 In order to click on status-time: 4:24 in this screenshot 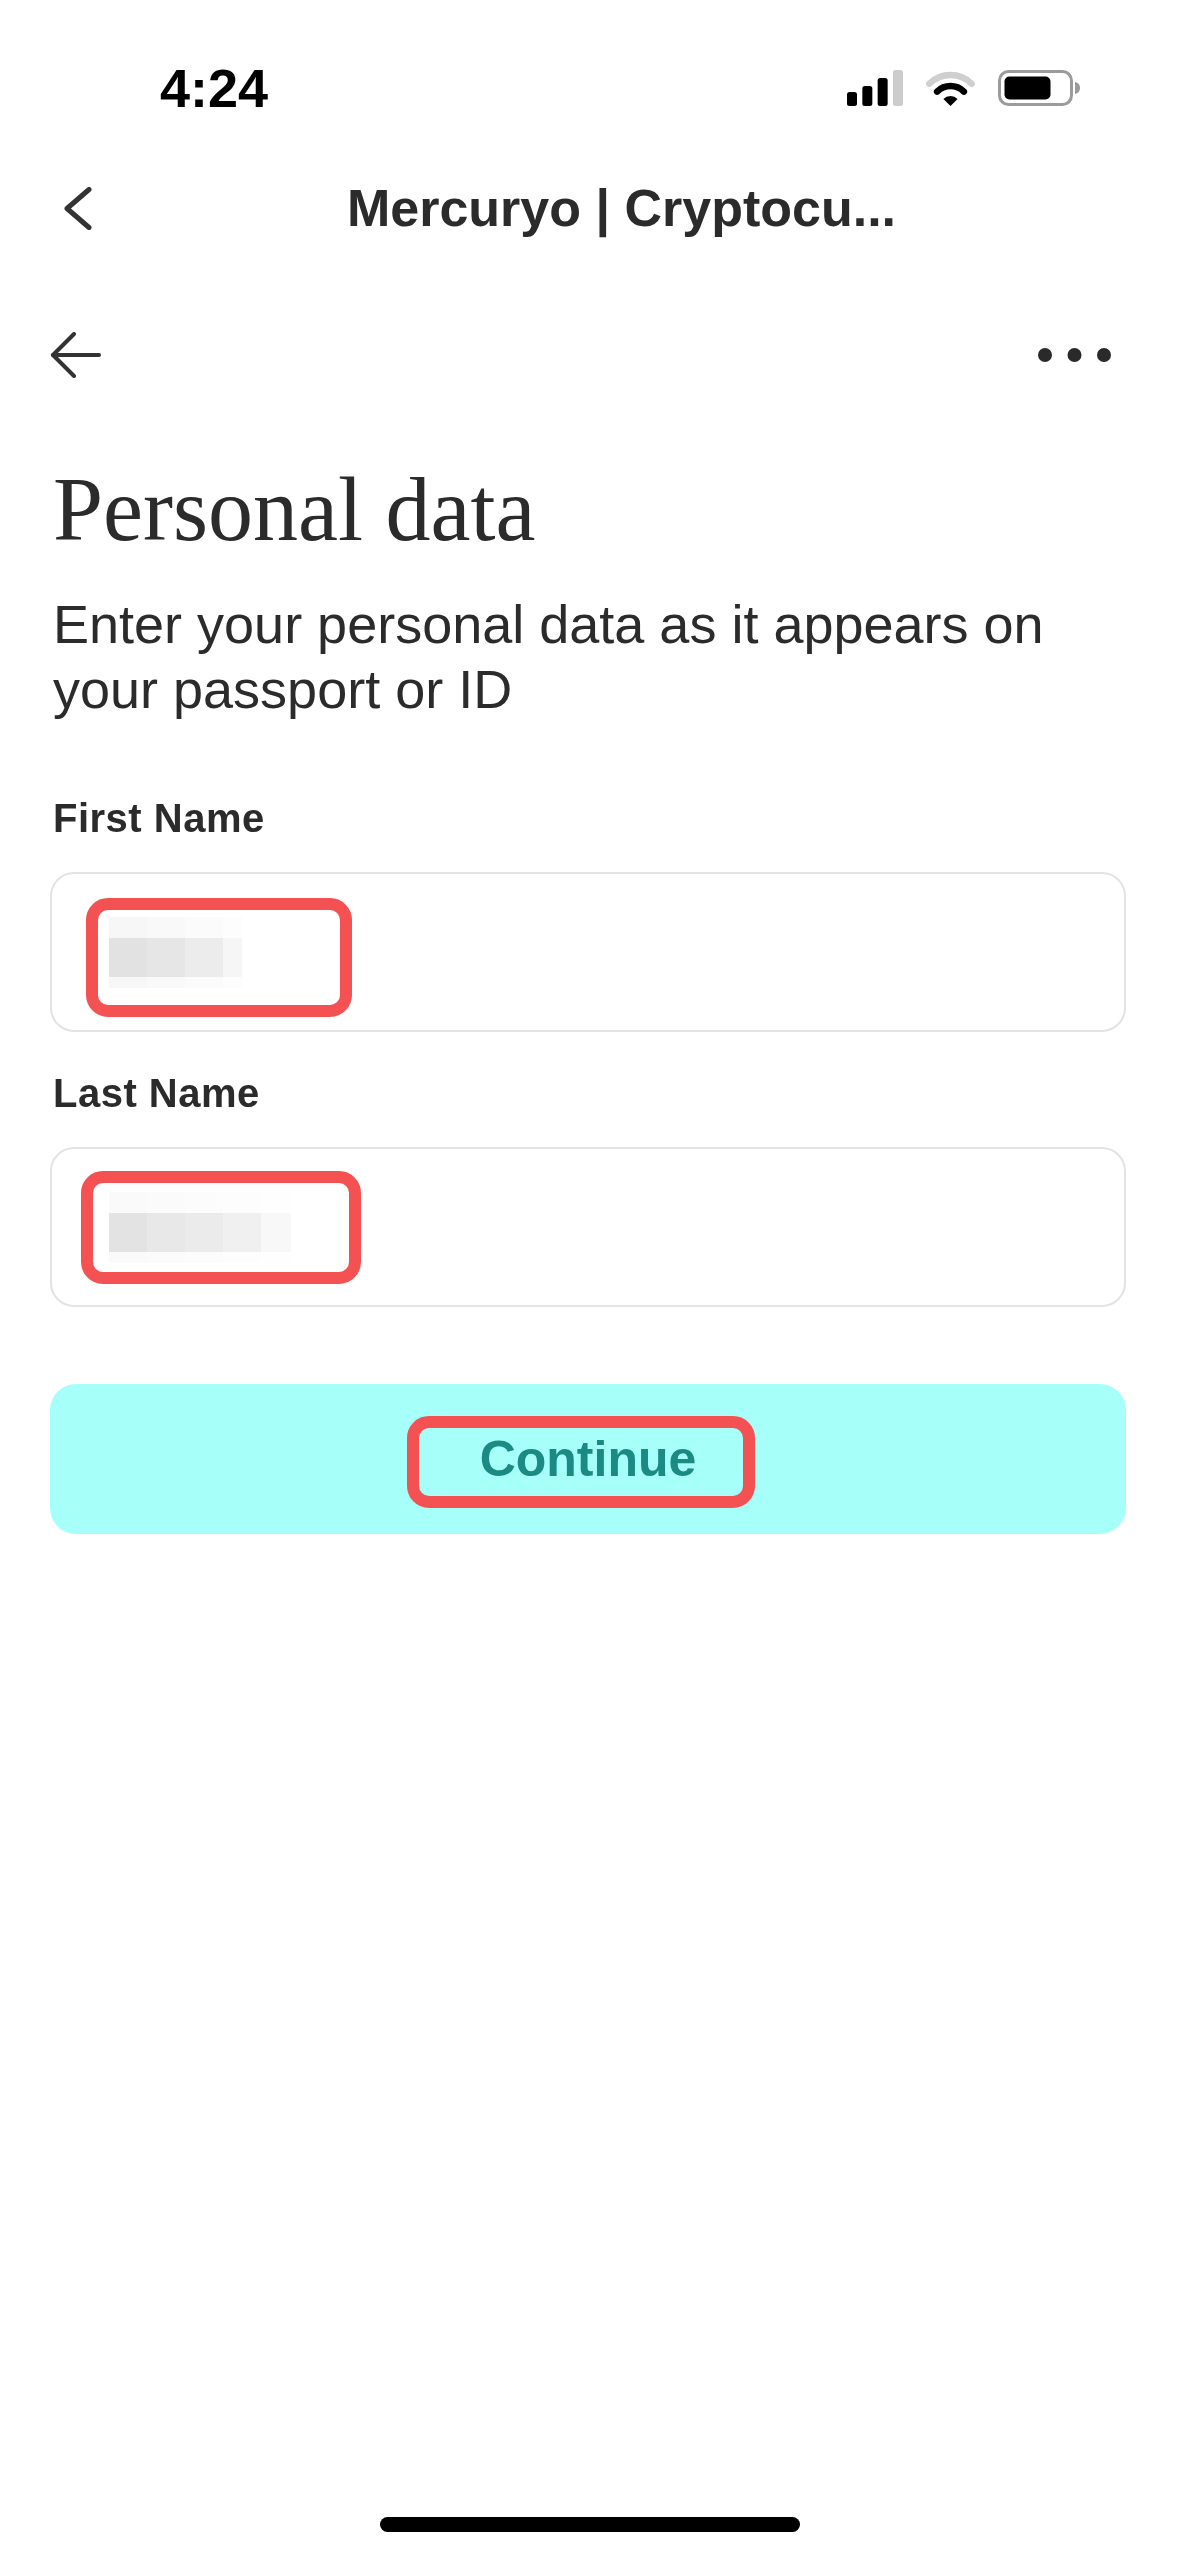, I will do `click(214, 88)`.